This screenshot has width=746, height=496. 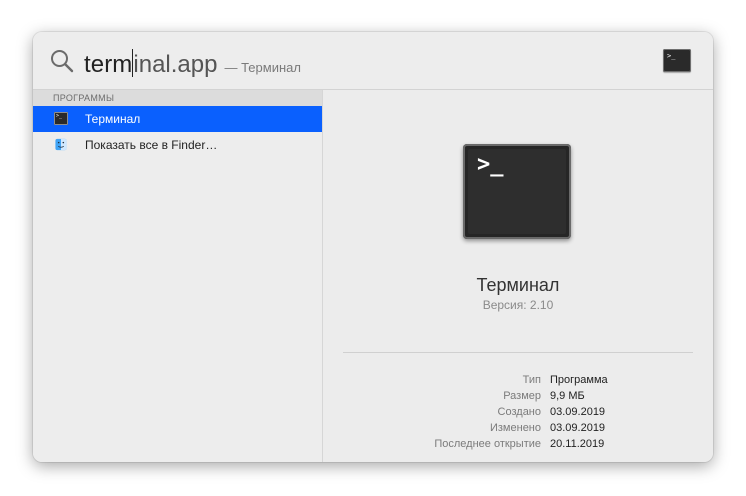 I want to click on meta-row-modified: Изменено 03.09.2019, so click(x=518, y=428).